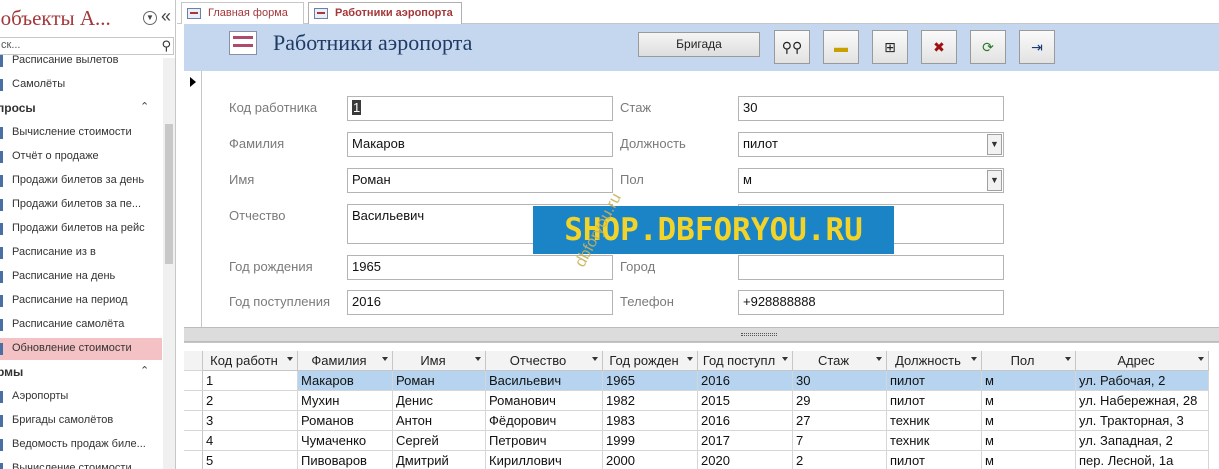 The height and width of the screenshot is (469, 1219). What do you see at coordinates (166, 46) in the screenshot?
I see `search-icon: ⚲` at bounding box center [166, 46].